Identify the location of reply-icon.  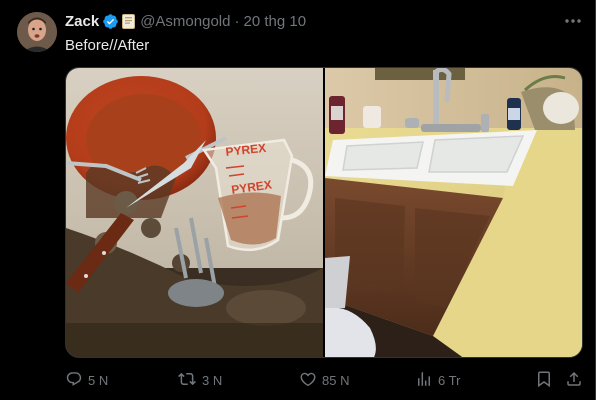
(76, 380).